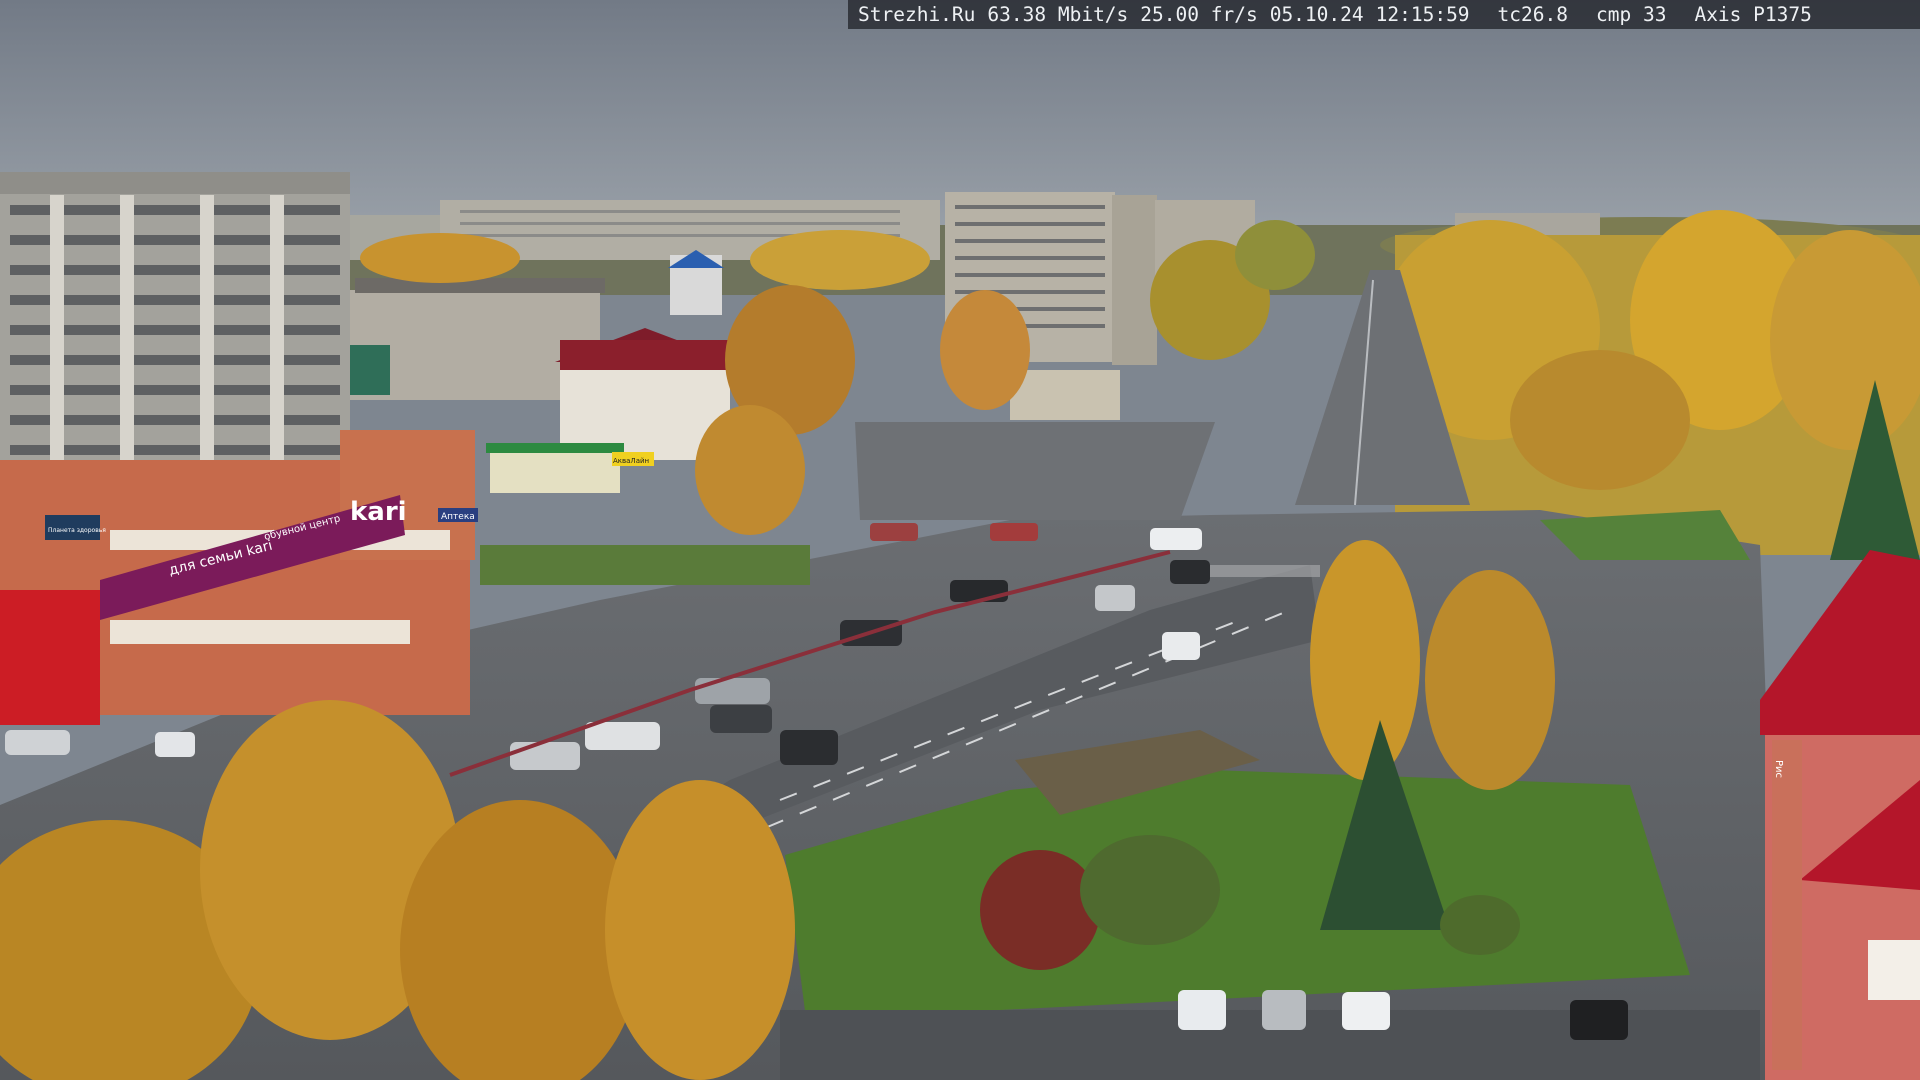 This screenshot has width=1920, height=1080. What do you see at coordinates (77, 530) in the screenshot?
I see `left-building-sign: Планета здоровья` at bounding box center [77, 530].